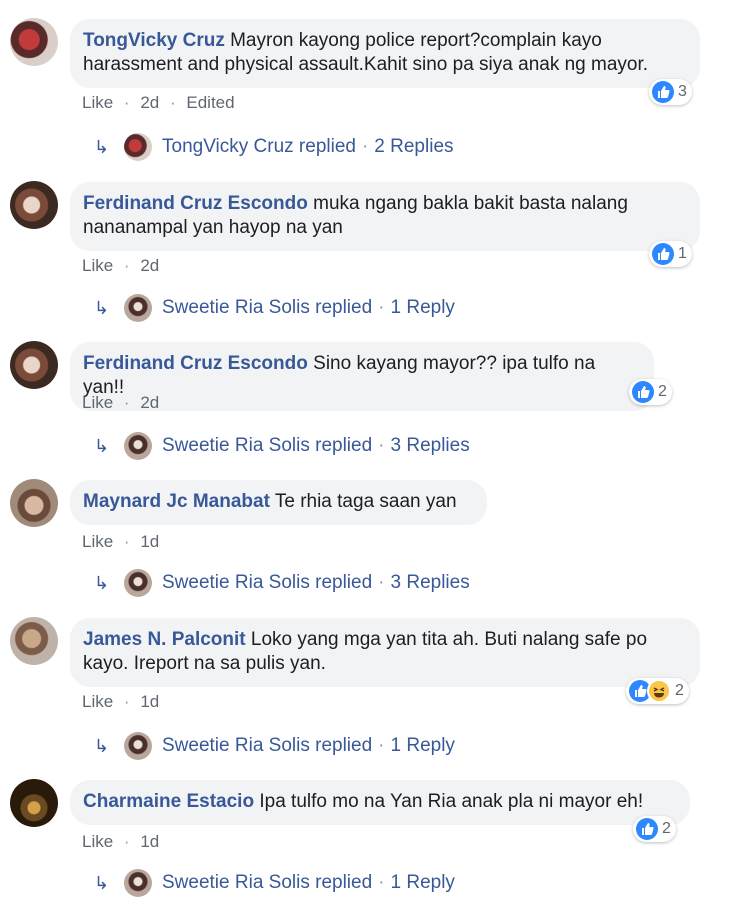 Image resolution: width=750 pixels, height=919 pixels. What do you see at coordinates (164, 639) in the screenshot?
I see `comment-author: James N. Palconit` at bounding box center [164, 639].